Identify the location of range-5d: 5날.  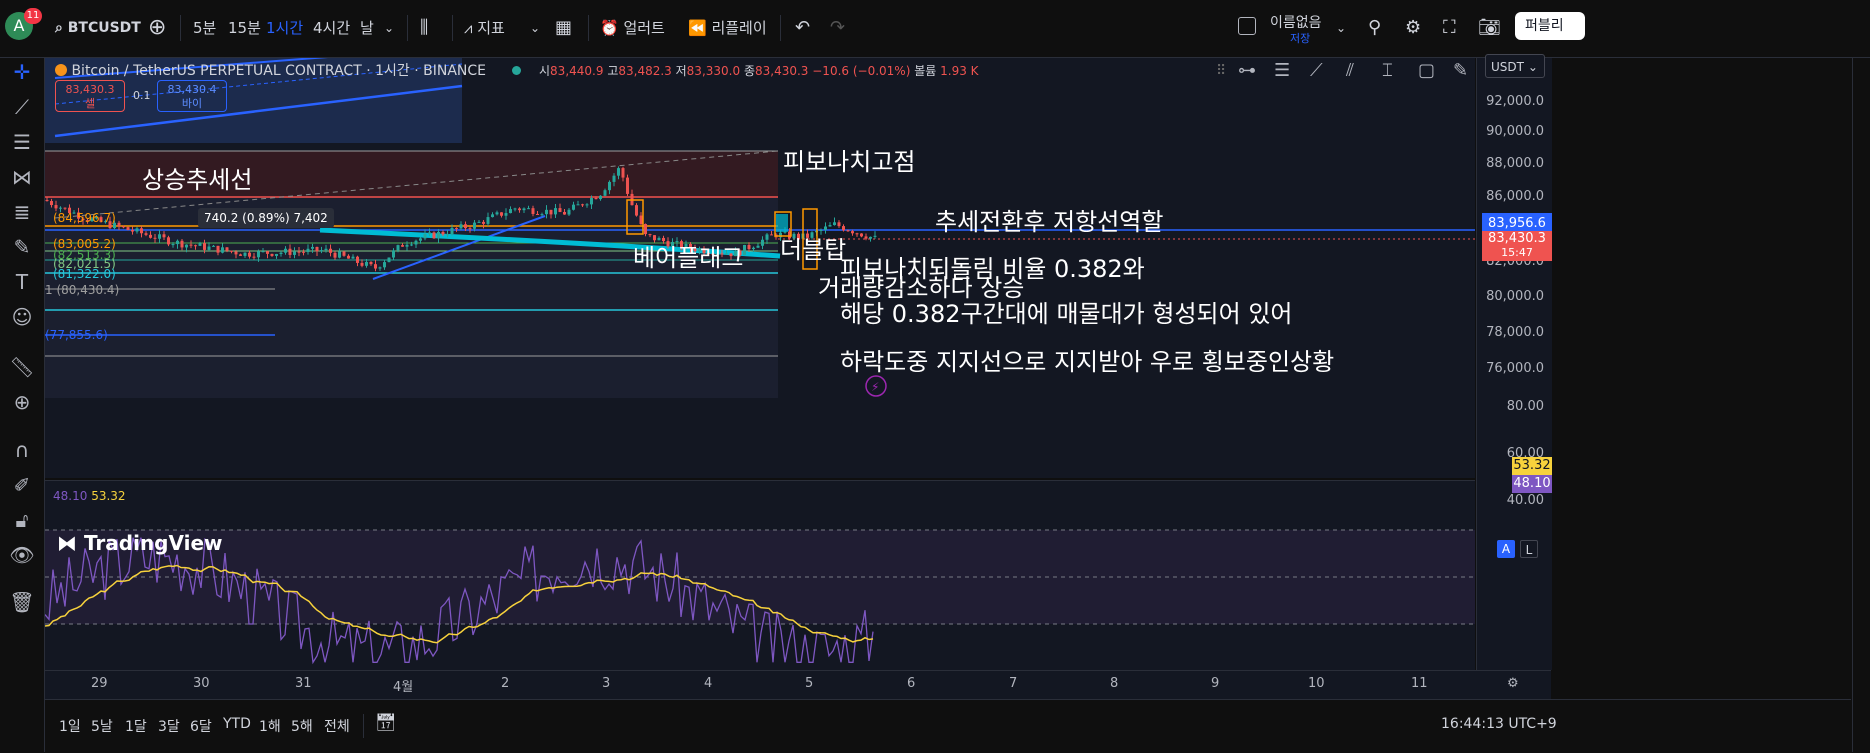
(102, 726).